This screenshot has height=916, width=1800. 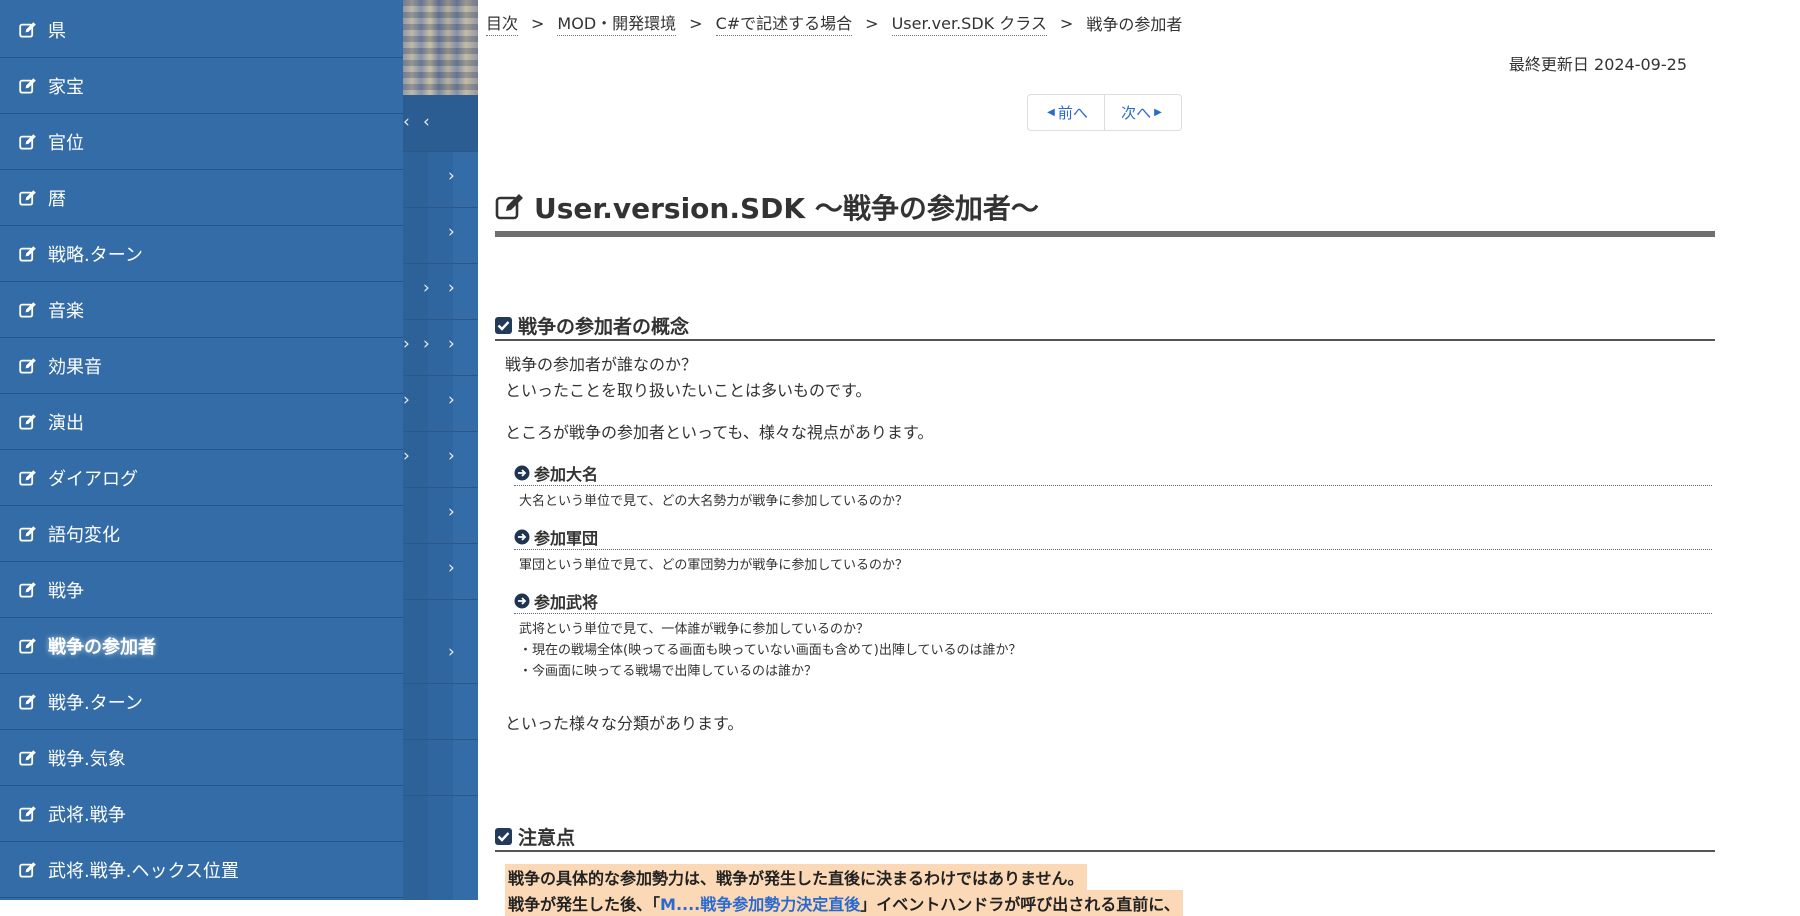 I want to click on section-heading-concept: 戦争の参加者の概念, so click(x=1105, y=326).